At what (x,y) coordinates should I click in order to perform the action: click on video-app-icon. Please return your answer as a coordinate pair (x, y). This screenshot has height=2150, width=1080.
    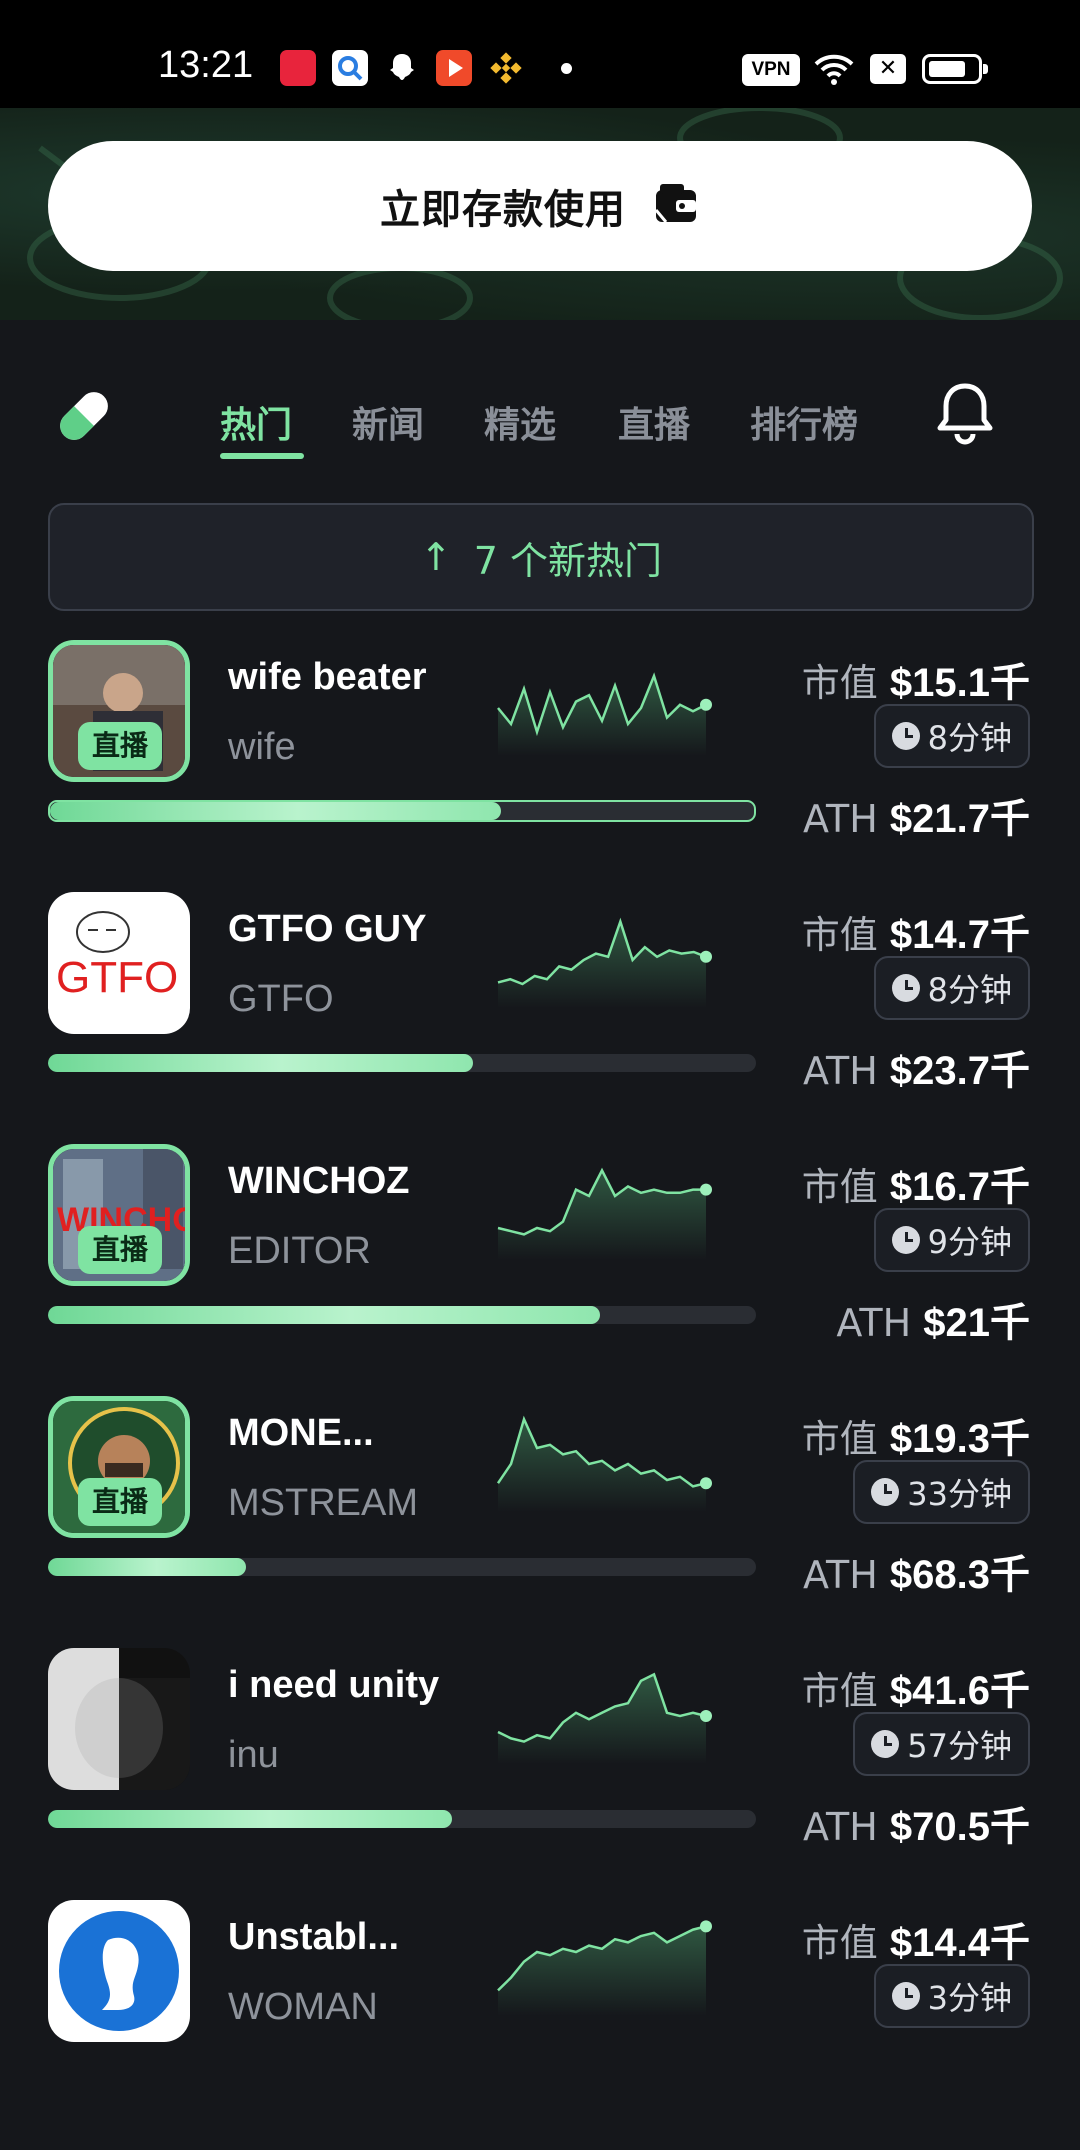
    Looking at the image, I should click on (454, 68).